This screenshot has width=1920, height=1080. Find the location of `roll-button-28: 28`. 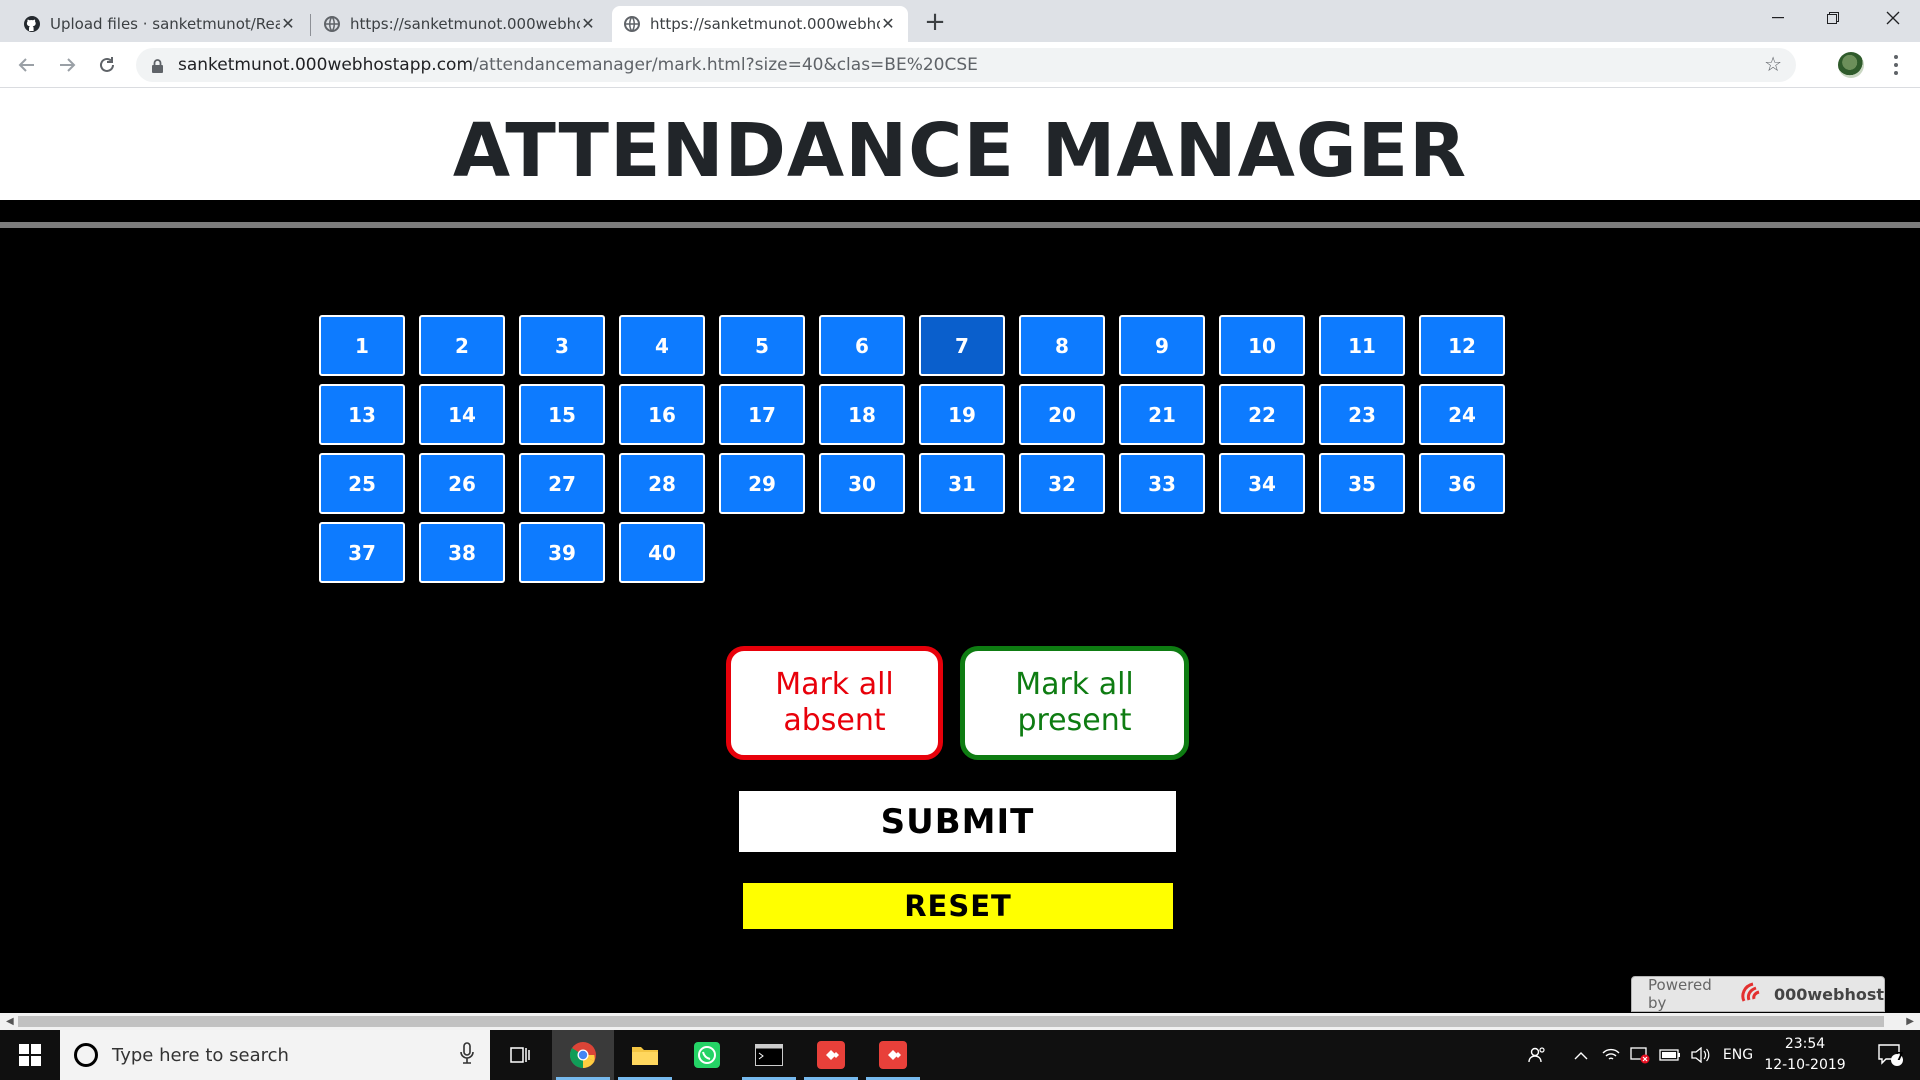

roll-button-28: 28 is located at coordinates (662, 483).